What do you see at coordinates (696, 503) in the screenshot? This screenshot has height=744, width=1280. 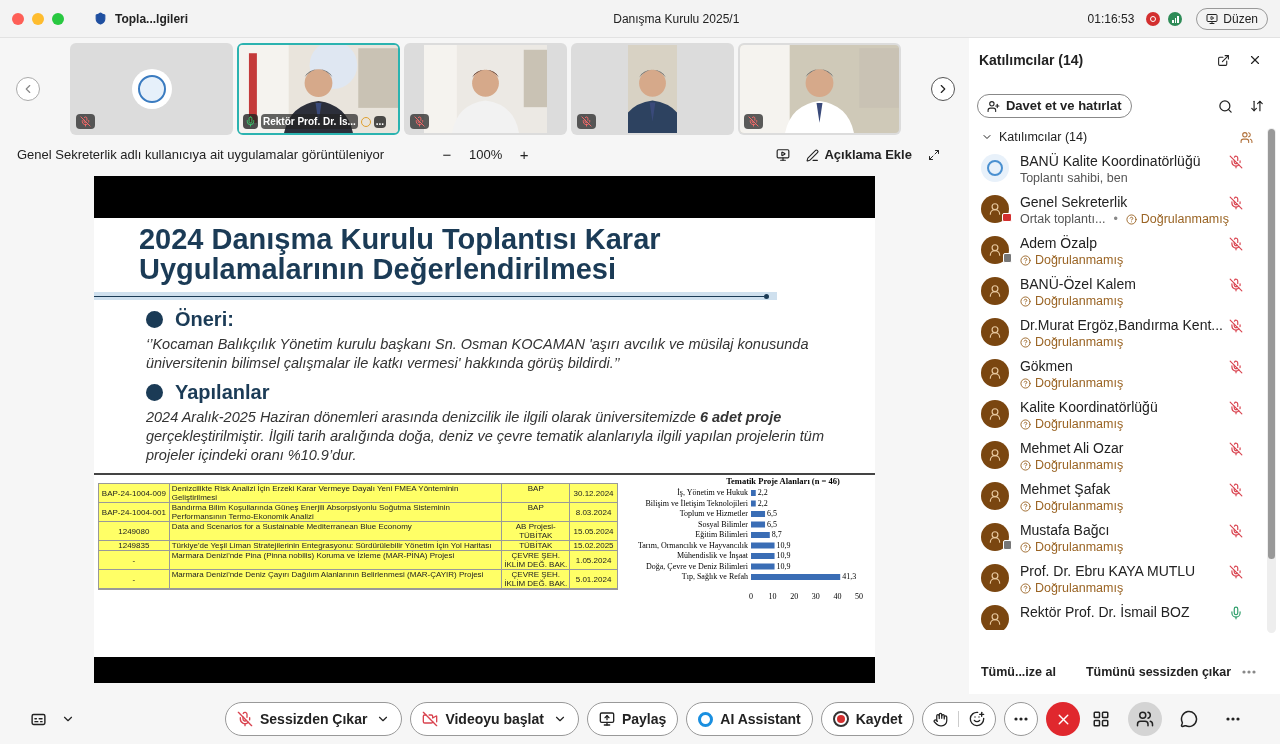 I see `category-label: Bilişim ve İletişim Teknolojileri` at bounding box center [696, 503].